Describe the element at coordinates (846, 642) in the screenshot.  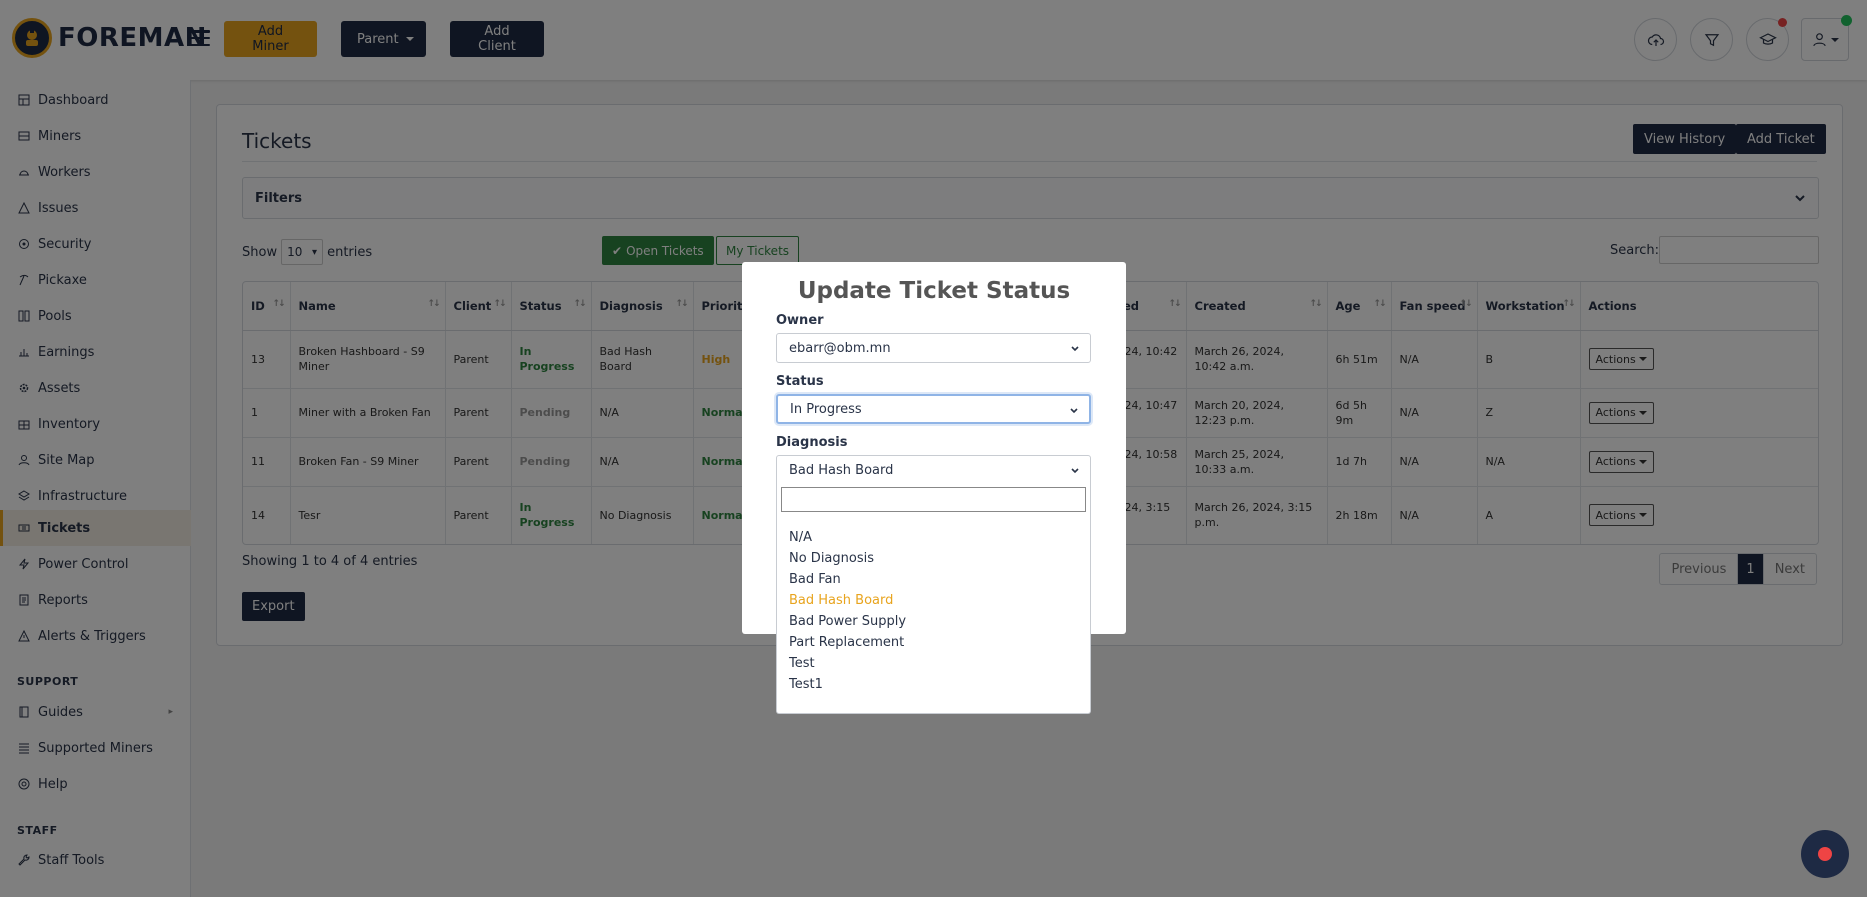
I see `diagnosis-option: Part Replacement` at that location.